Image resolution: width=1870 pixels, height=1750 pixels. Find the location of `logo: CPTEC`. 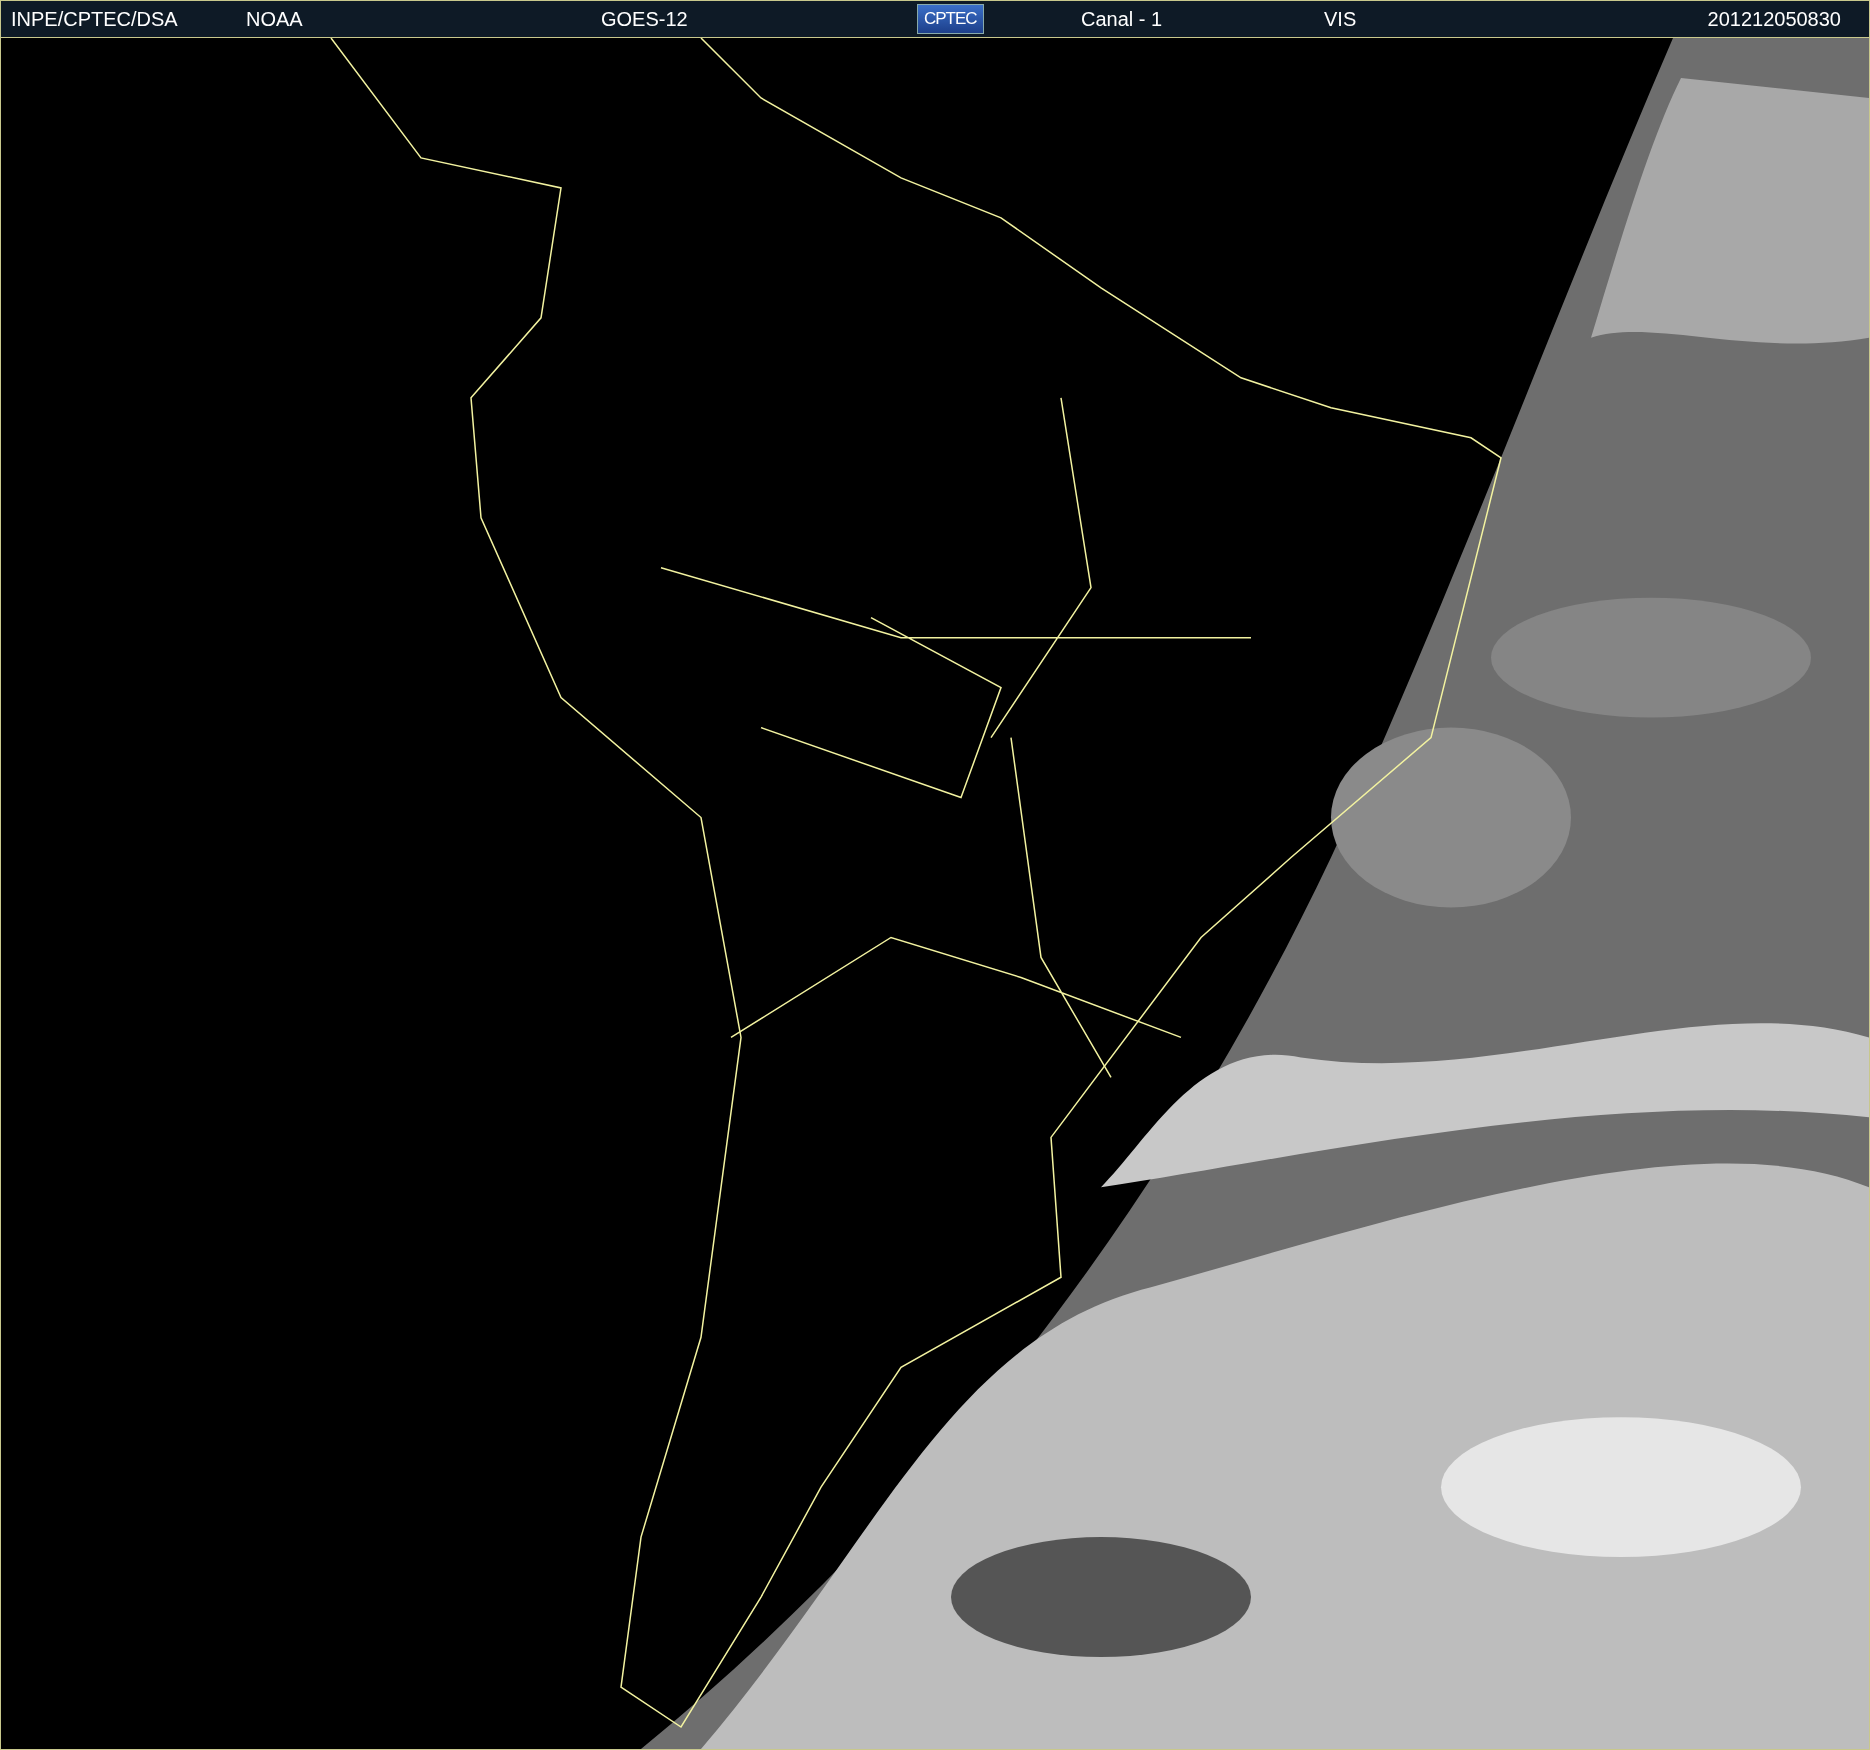

logo: CPTEC is located at coordinates (950, 19).